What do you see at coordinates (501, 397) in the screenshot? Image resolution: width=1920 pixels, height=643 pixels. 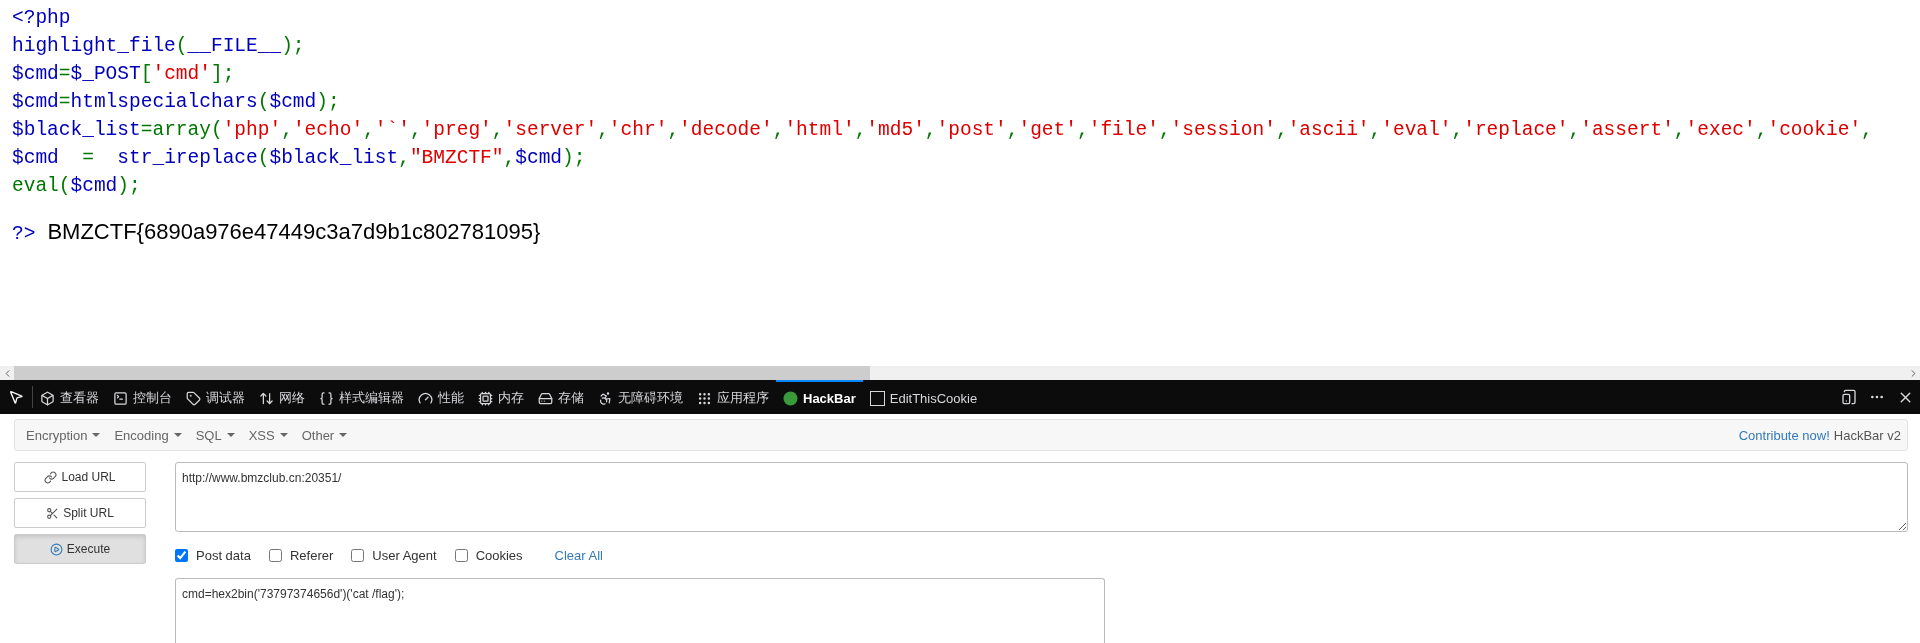 I see `devtools-tab: 内存` at bounding box center [501, 397].